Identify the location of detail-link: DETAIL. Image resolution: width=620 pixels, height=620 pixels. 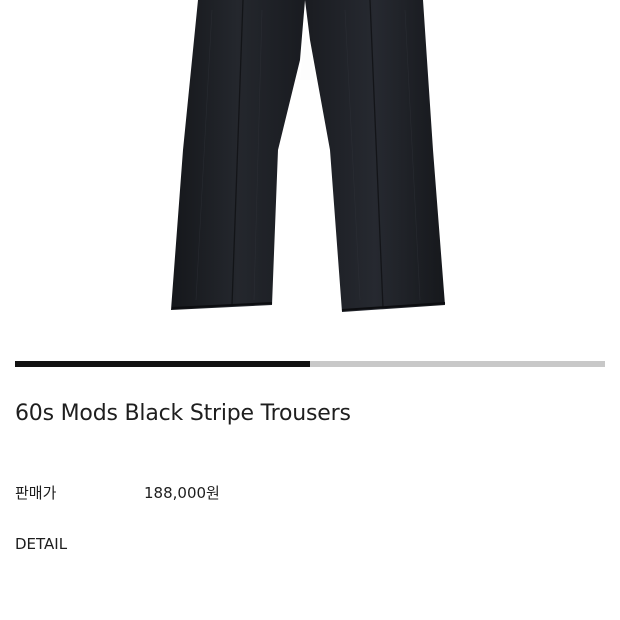
(41, 544).